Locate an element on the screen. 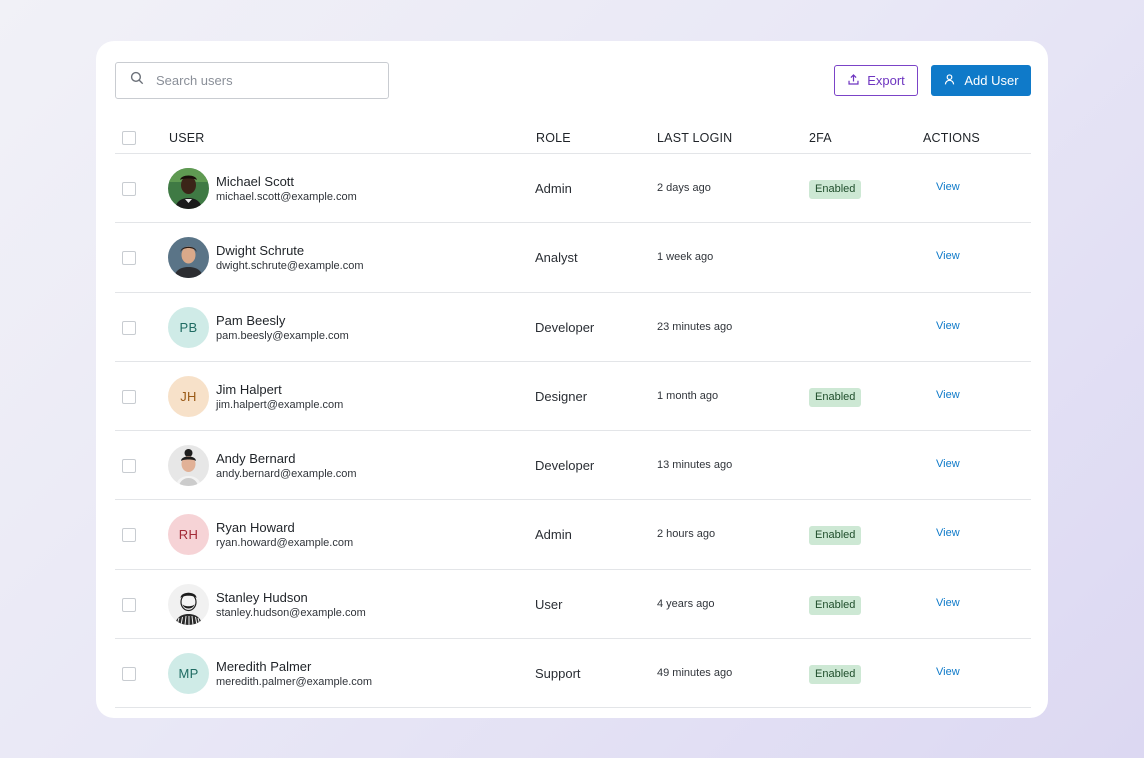  avatar-initials: JH is located at coordinates (188, 396).